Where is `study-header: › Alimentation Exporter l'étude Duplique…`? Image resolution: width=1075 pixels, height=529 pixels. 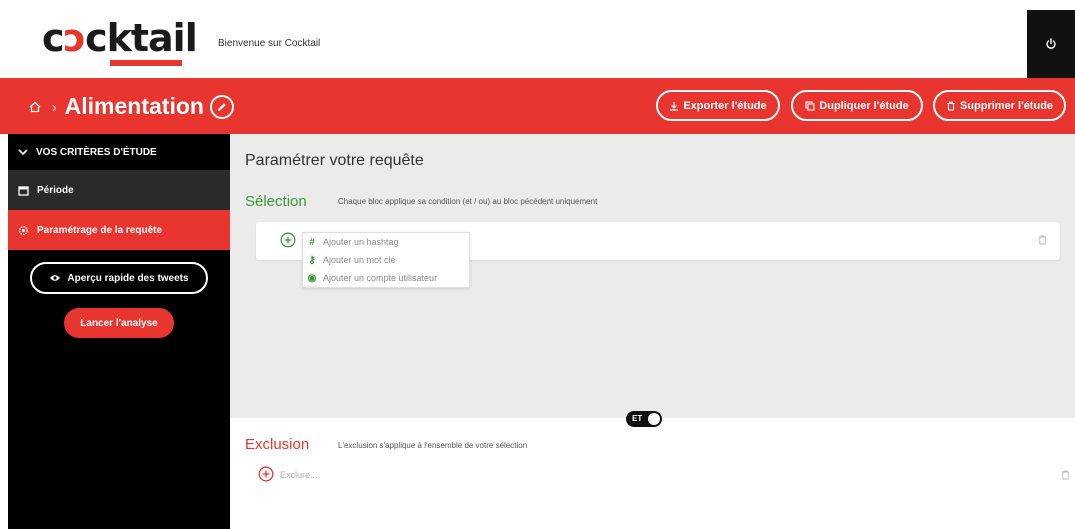 study-header: › Alimentation Exporter l'étude Duplique… is located at coordinates (537, 106).